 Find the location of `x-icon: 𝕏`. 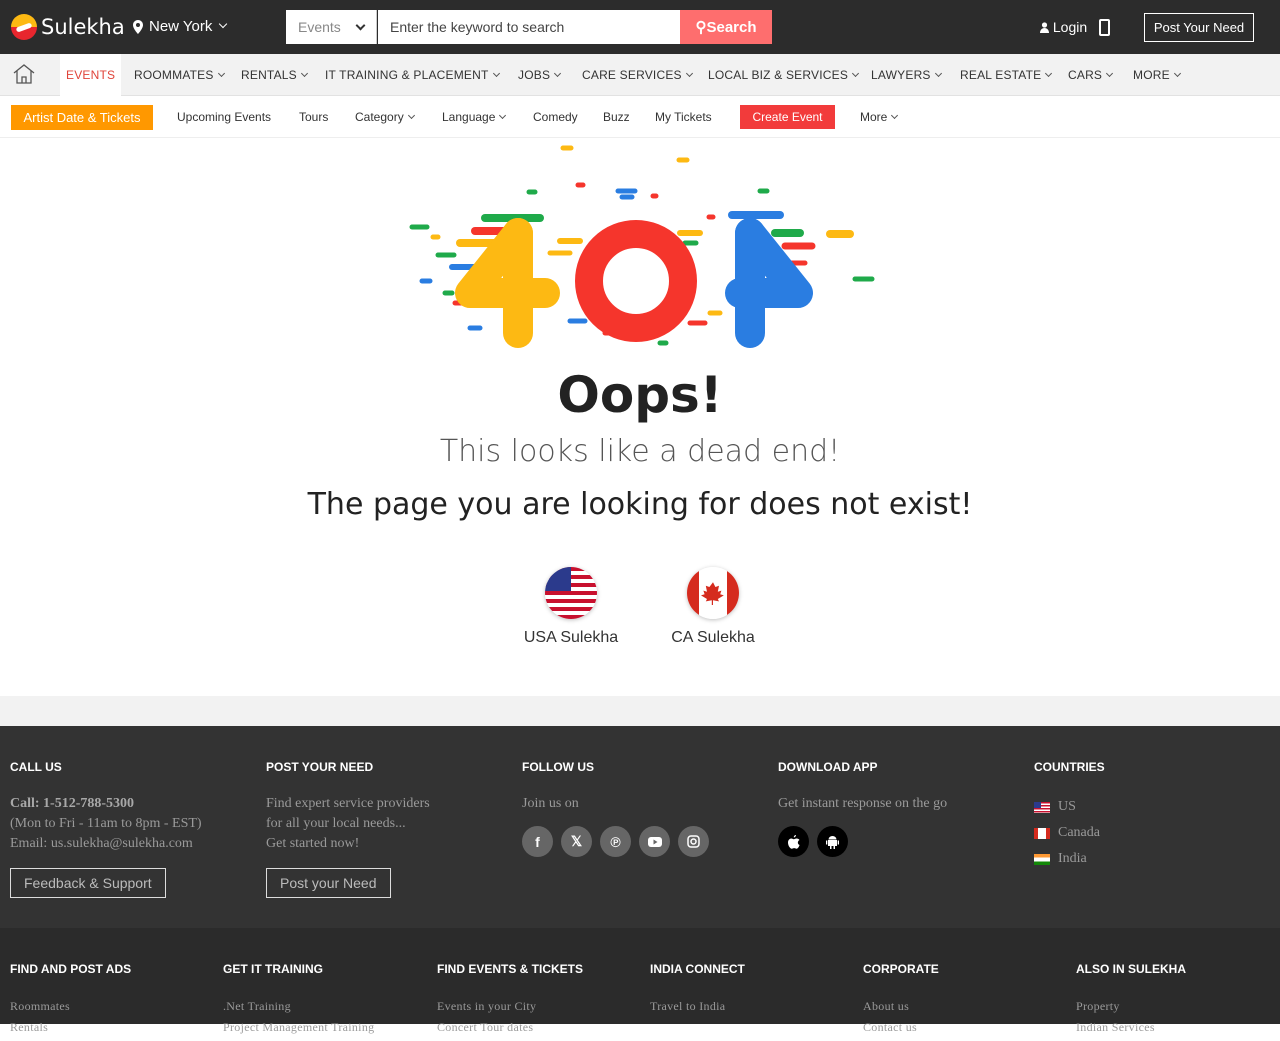

x-icon: 𝕏 is located at coordinates (576, 841).